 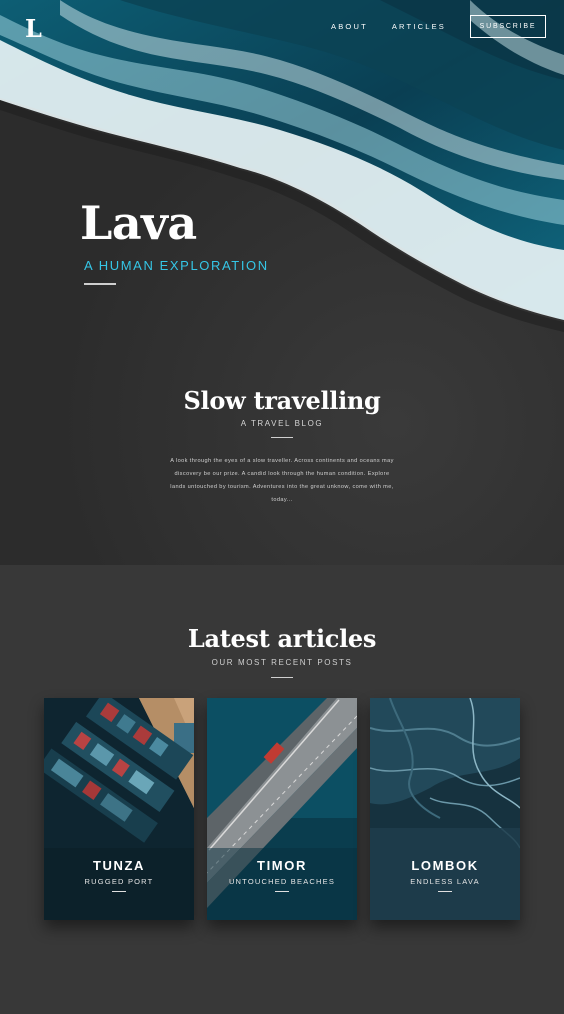 What do you see at coordinates (119, 881) in the screenshot?
I see `card-subtitle: RUGGED PORT` at bounding box center [119, 881].